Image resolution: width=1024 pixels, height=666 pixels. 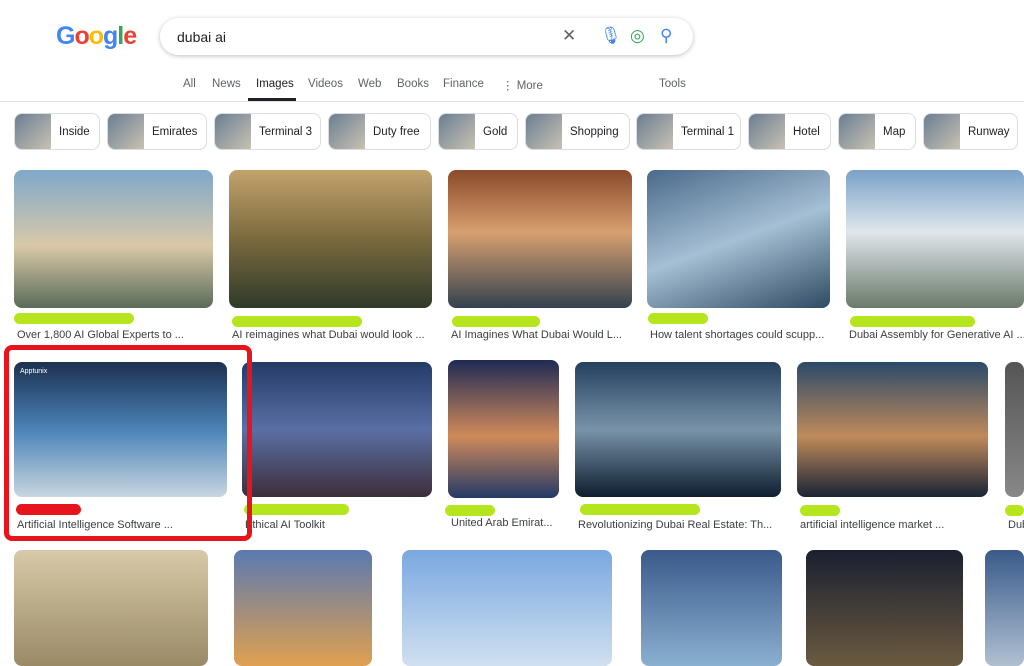 I want to click on tab-web: Web, so click(x=369, y=84).